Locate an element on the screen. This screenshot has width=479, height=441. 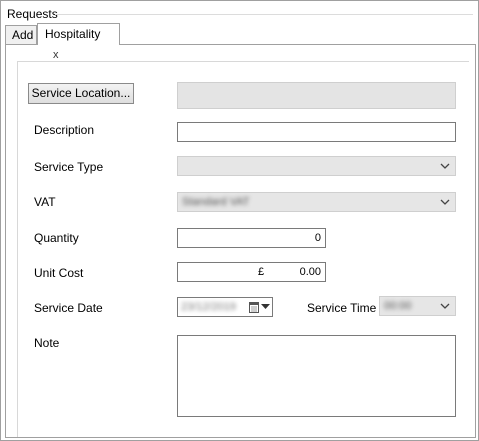
calendar-icon is located at coordinates (254, 307).